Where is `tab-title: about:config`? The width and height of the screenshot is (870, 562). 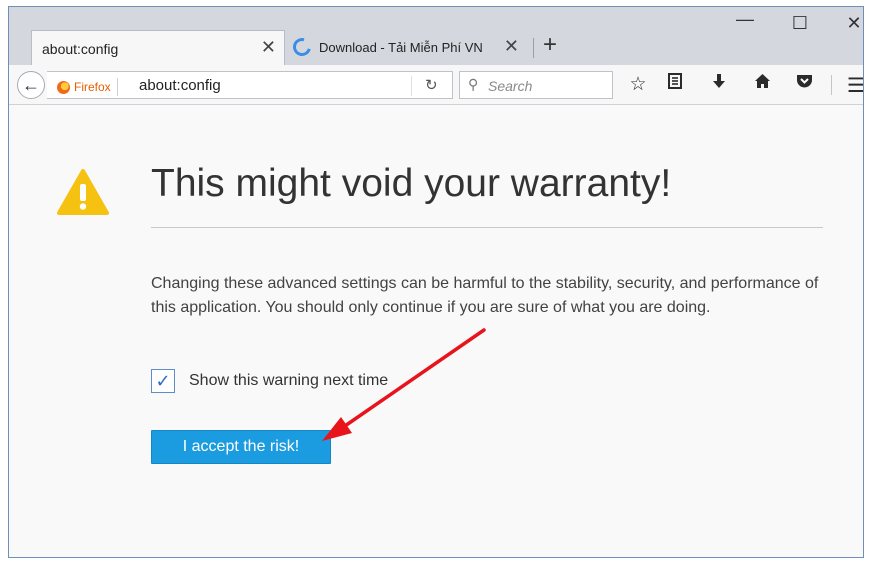
tab-title: about:config is located at coordinates (80, 49).